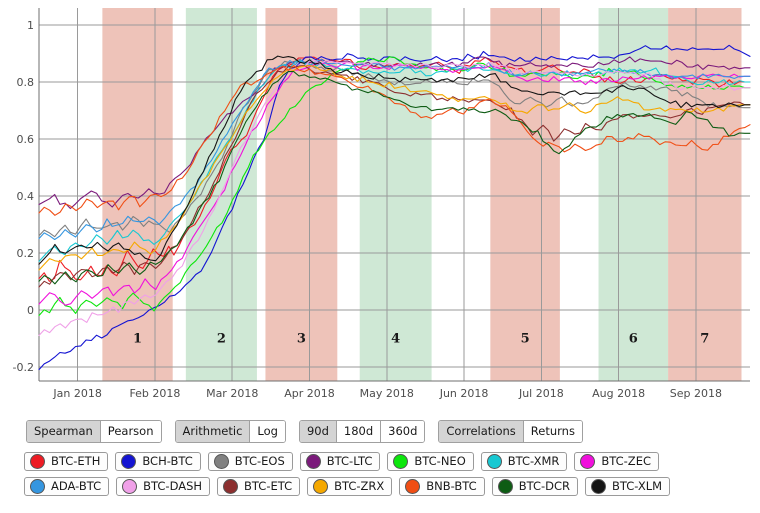 The height and width of the screenshot is (513, 760). What do you see at coordinates (309, 393) in the screenshot?
I see `x-axis-tick-label: Apr 2018` at bounding box center [309, 393].